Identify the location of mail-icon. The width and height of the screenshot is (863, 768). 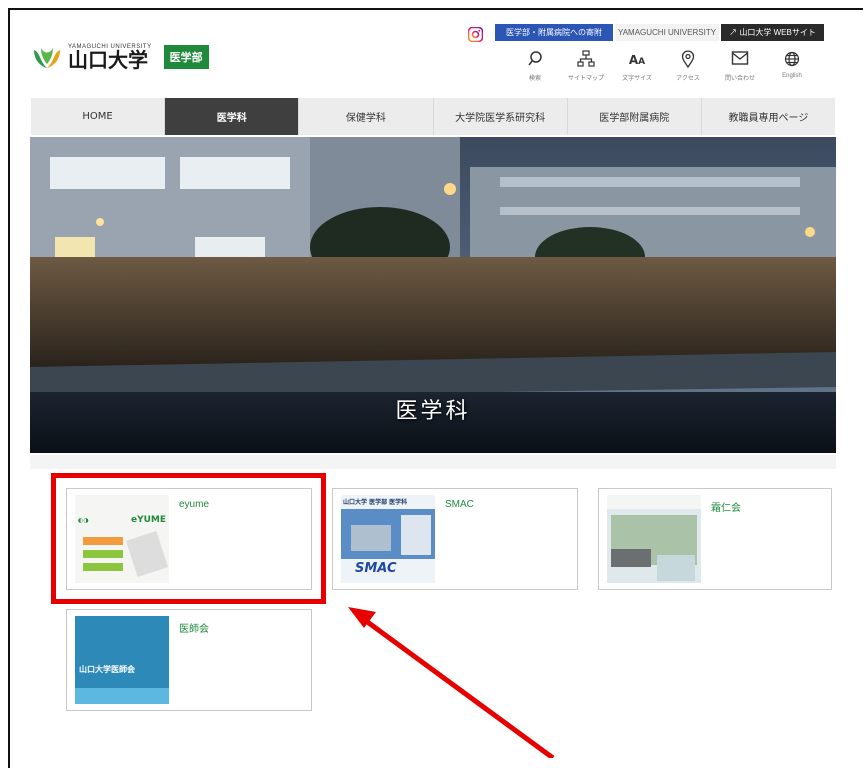
(740, 61).